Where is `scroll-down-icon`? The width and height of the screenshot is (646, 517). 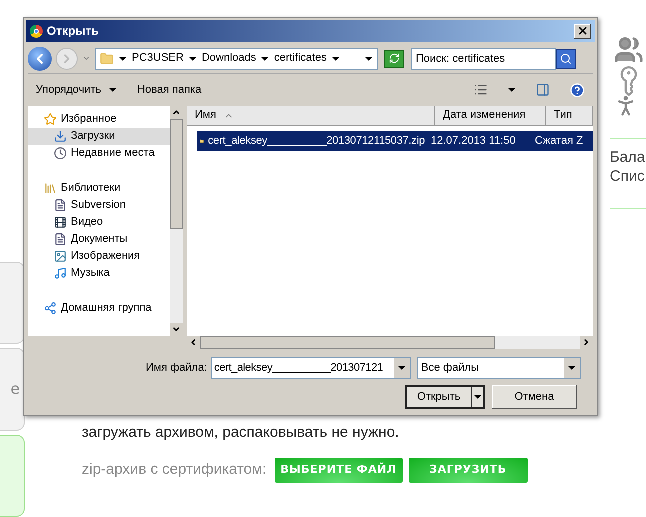
scroll-down-icon is located at coordinates (176, 329).